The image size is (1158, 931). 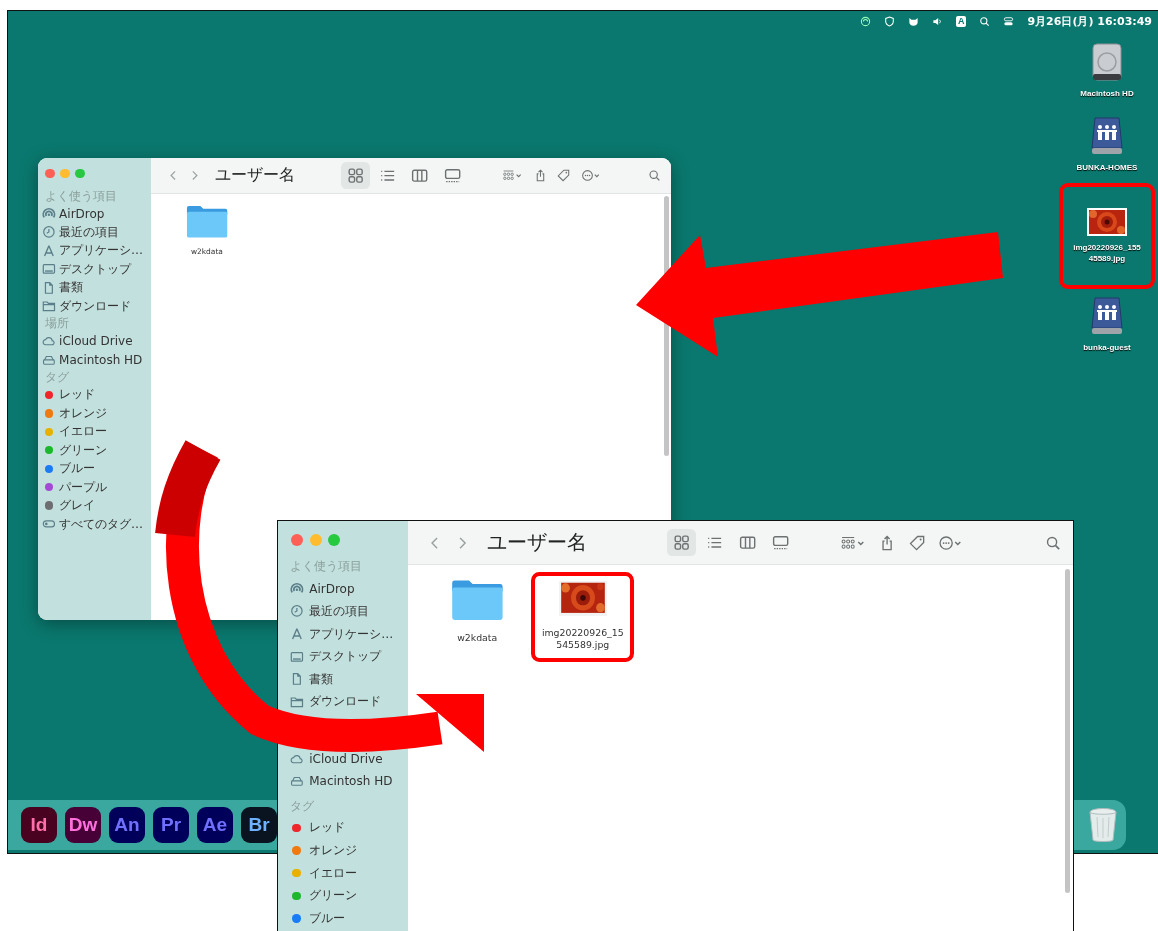 What do you see at coordinates (889, 21) in the screenshot?
I see `shield-icon` at bounding box center [889, 21].